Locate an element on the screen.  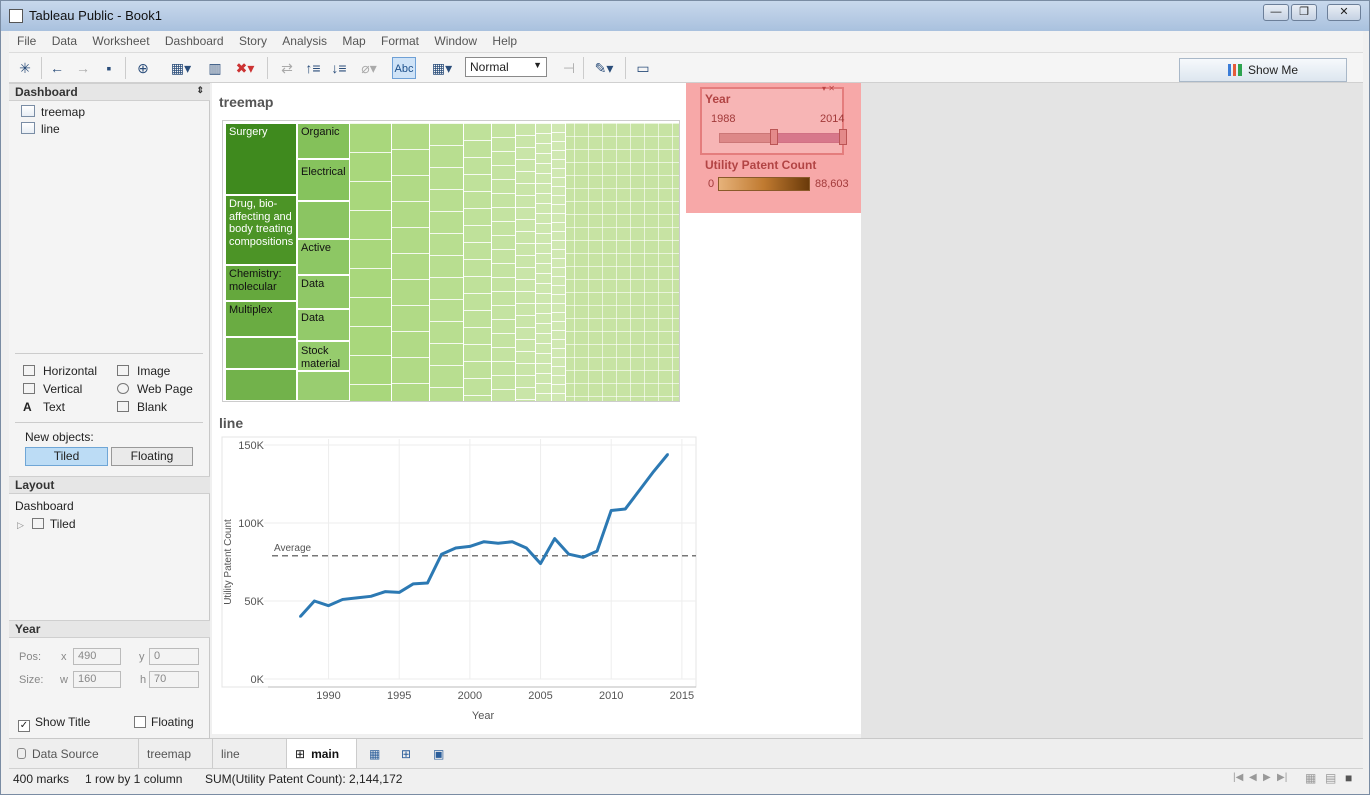
layout-item-tiled: ▷ Tiled is located at coordinates (46, 524).